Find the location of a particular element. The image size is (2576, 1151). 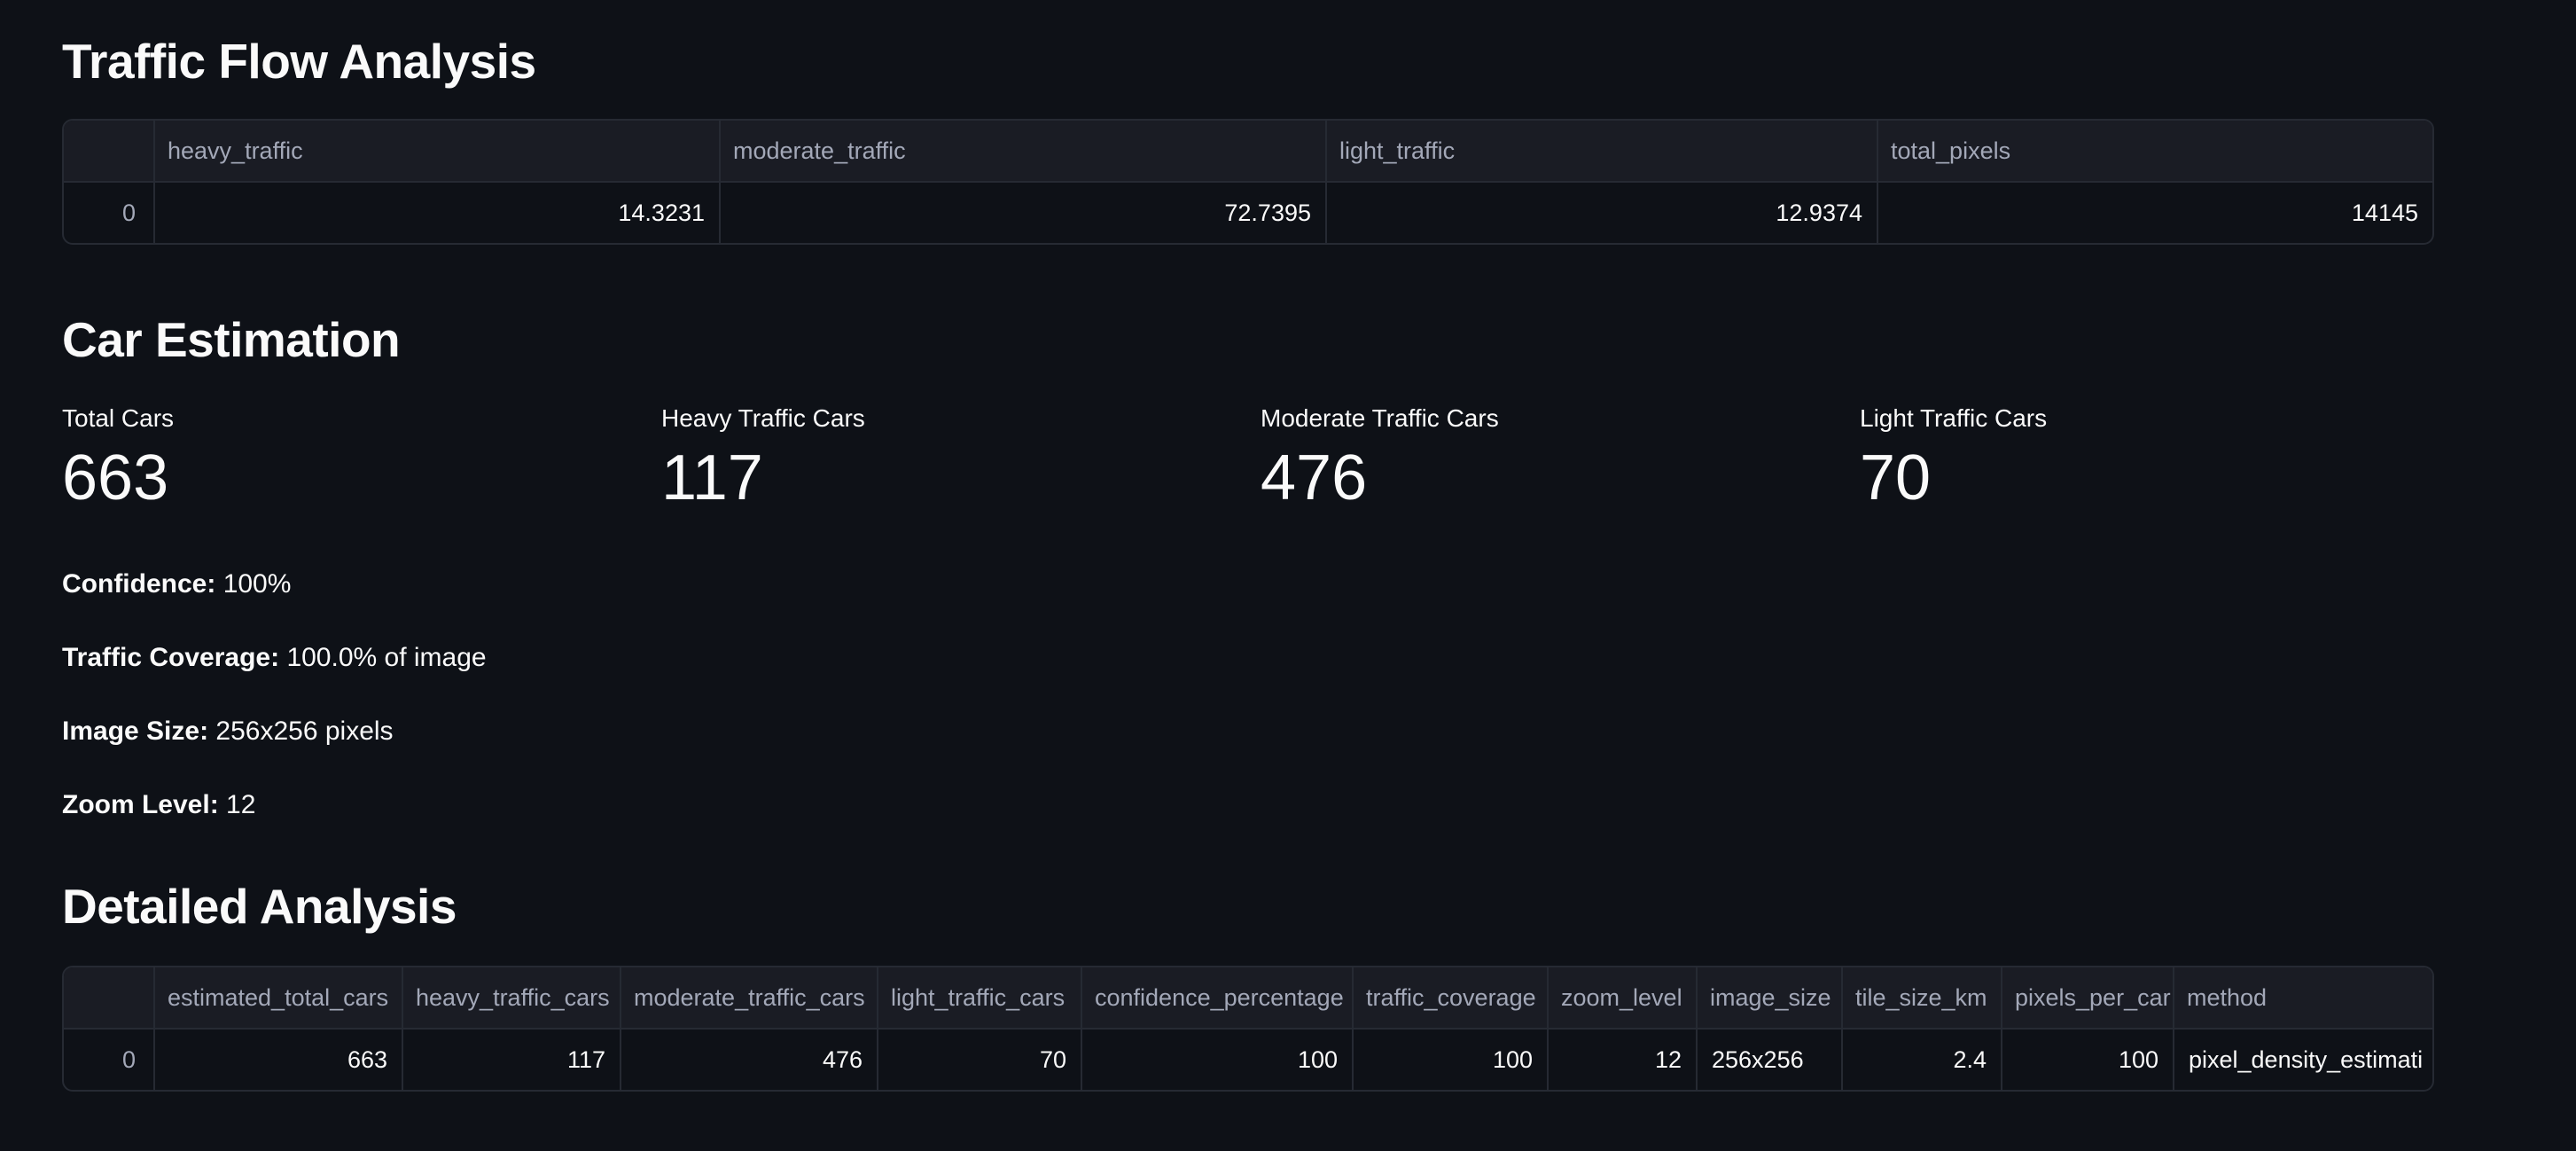

metric-label: Heavy Traffic Cars is located at coordinates (763, 418).